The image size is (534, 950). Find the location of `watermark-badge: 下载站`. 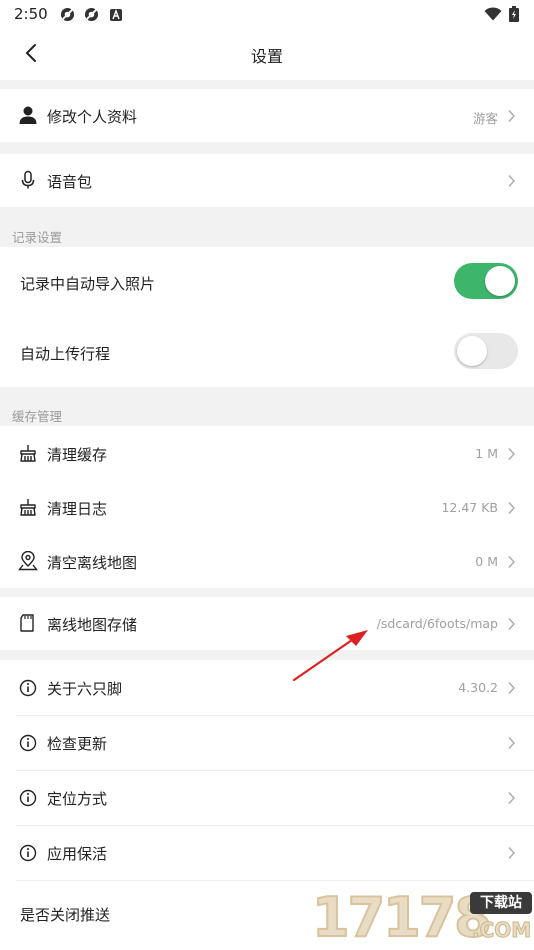

watermark-badge: 下载站 is located at coordinates (501, 903).